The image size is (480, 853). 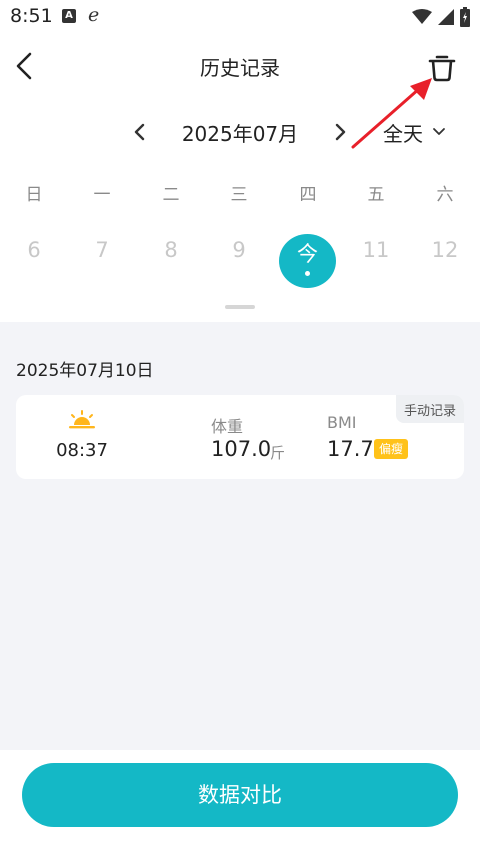 What do you see at coordinates (171, 195) in the screenshot?
I see `weekday-label: 二` at bounding box center [171, 195].